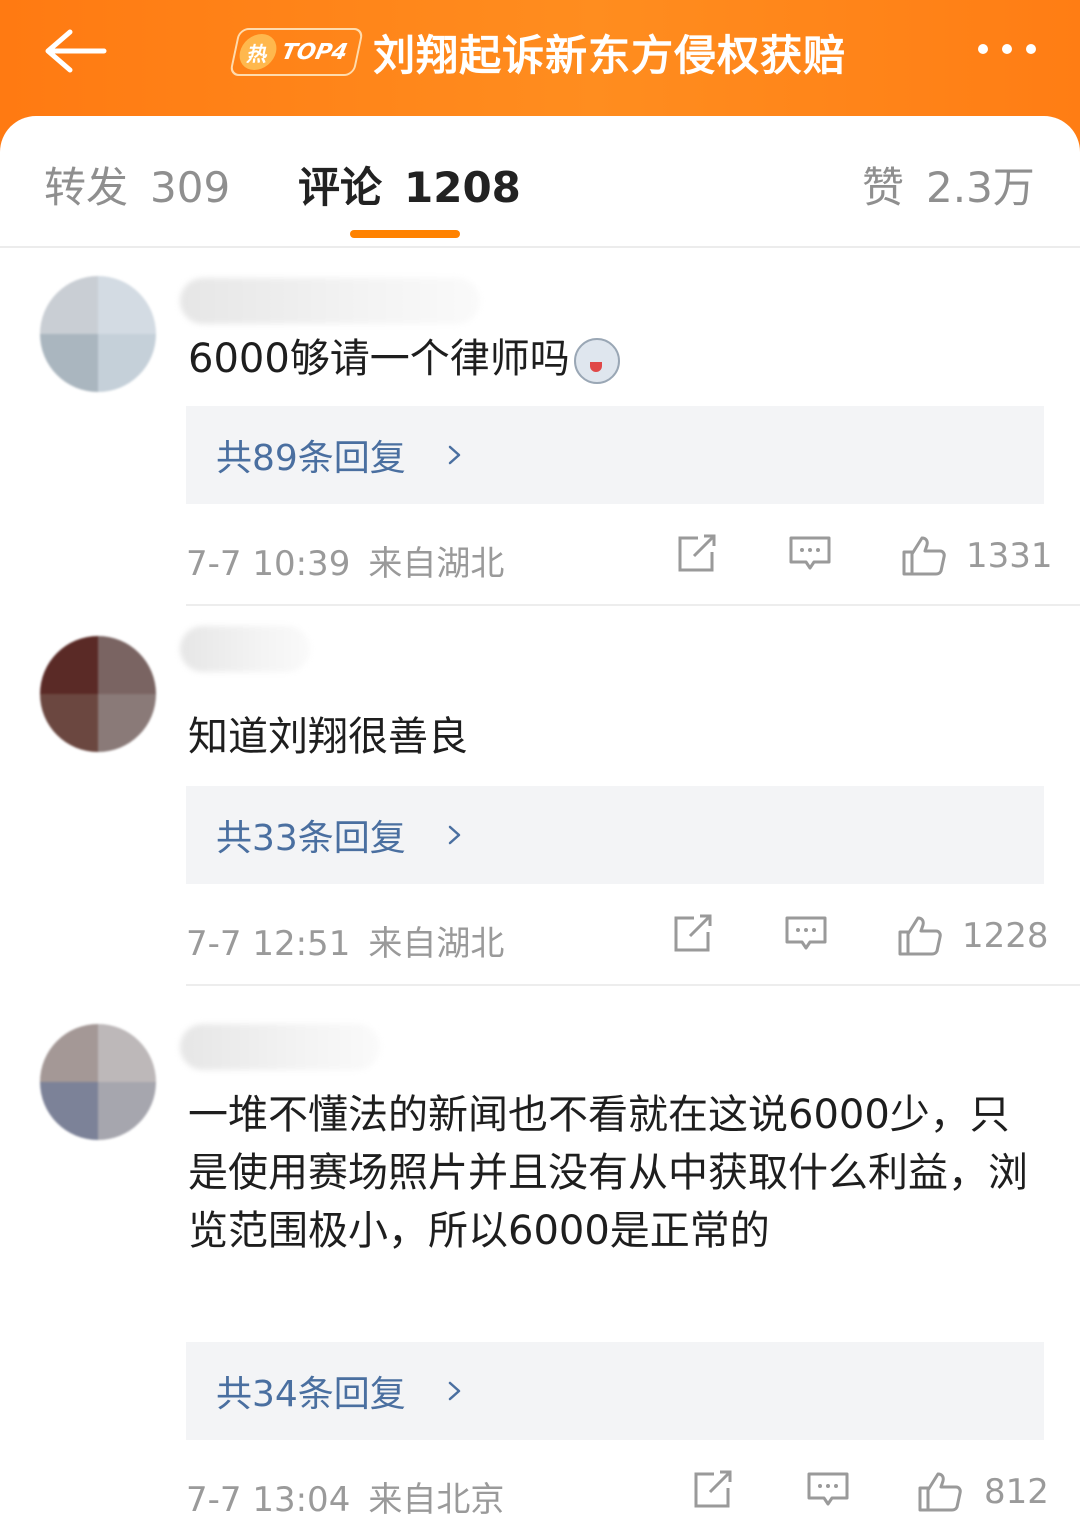  Describe the element at coordinates (340, 187) in the screenshot. I see `tab-label: 评论` at that location.